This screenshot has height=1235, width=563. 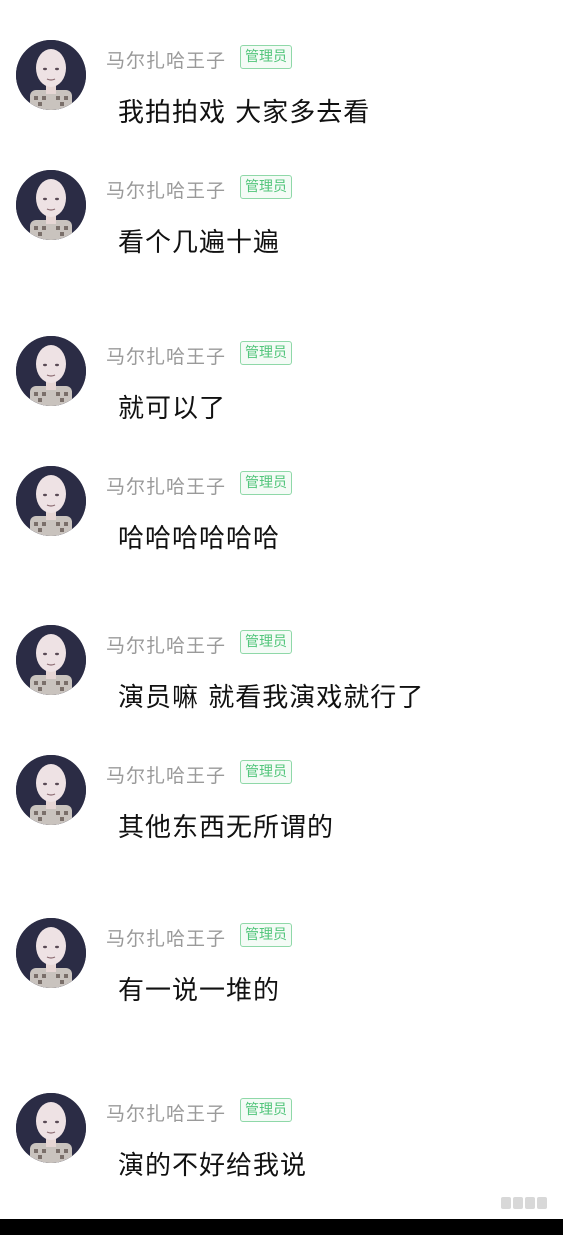 I want to click on message-text: 演的不好给我说, so click(x=213, y=1166).